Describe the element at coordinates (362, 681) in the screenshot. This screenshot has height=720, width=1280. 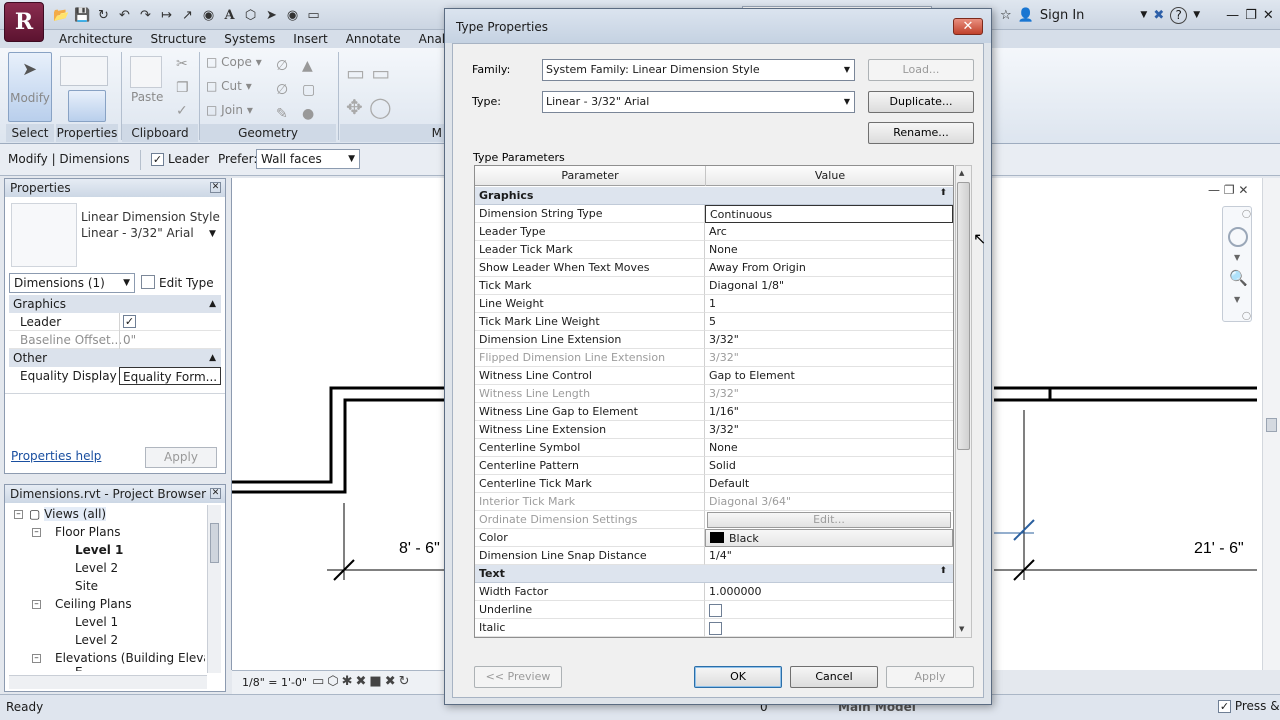
I see `view-controls-icons: ▭⬡✱✖■✖↻` at that location.